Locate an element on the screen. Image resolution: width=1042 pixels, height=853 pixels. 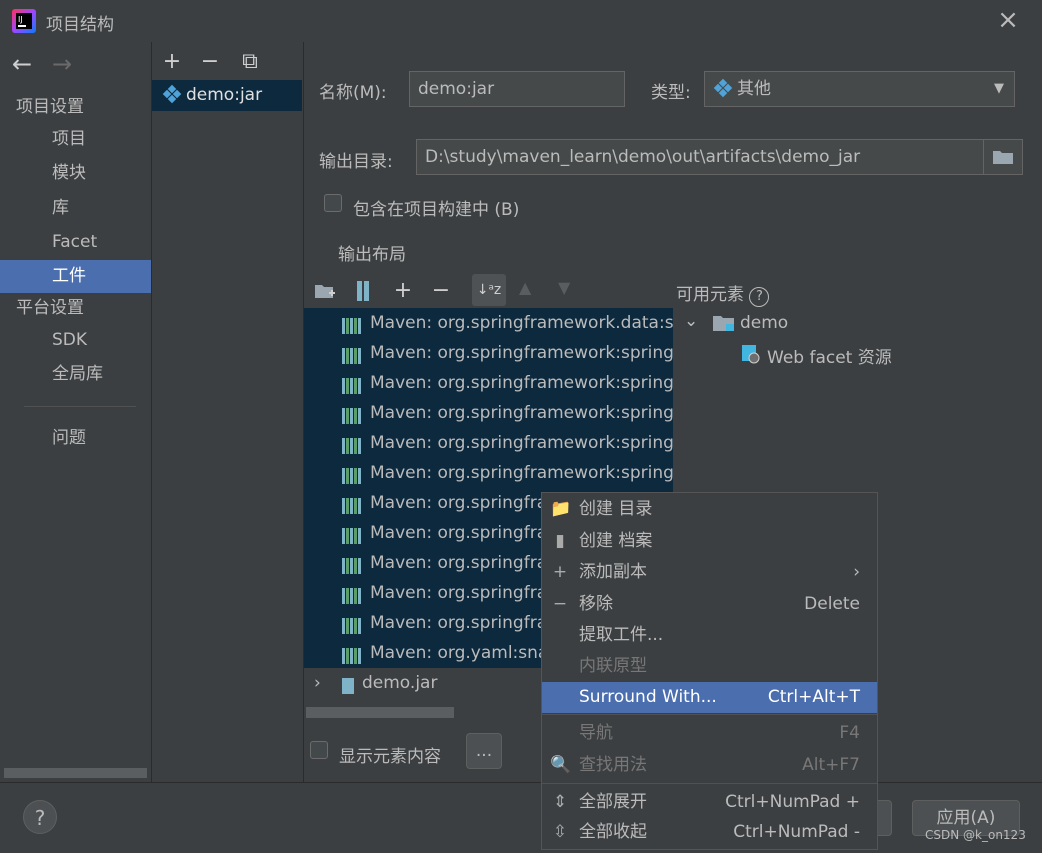
menu-item-create-archive: ▮ 创建 档案 is located at coordinates (709, 541).